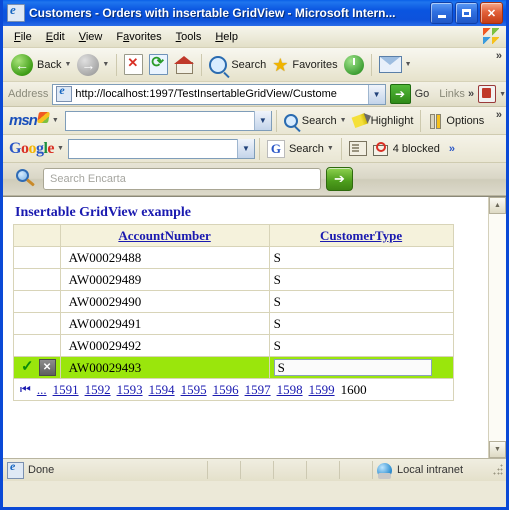  Describe the element at coordinates (168, 120) in the screenshot. I see `msn-search-input: ▼` at that location.